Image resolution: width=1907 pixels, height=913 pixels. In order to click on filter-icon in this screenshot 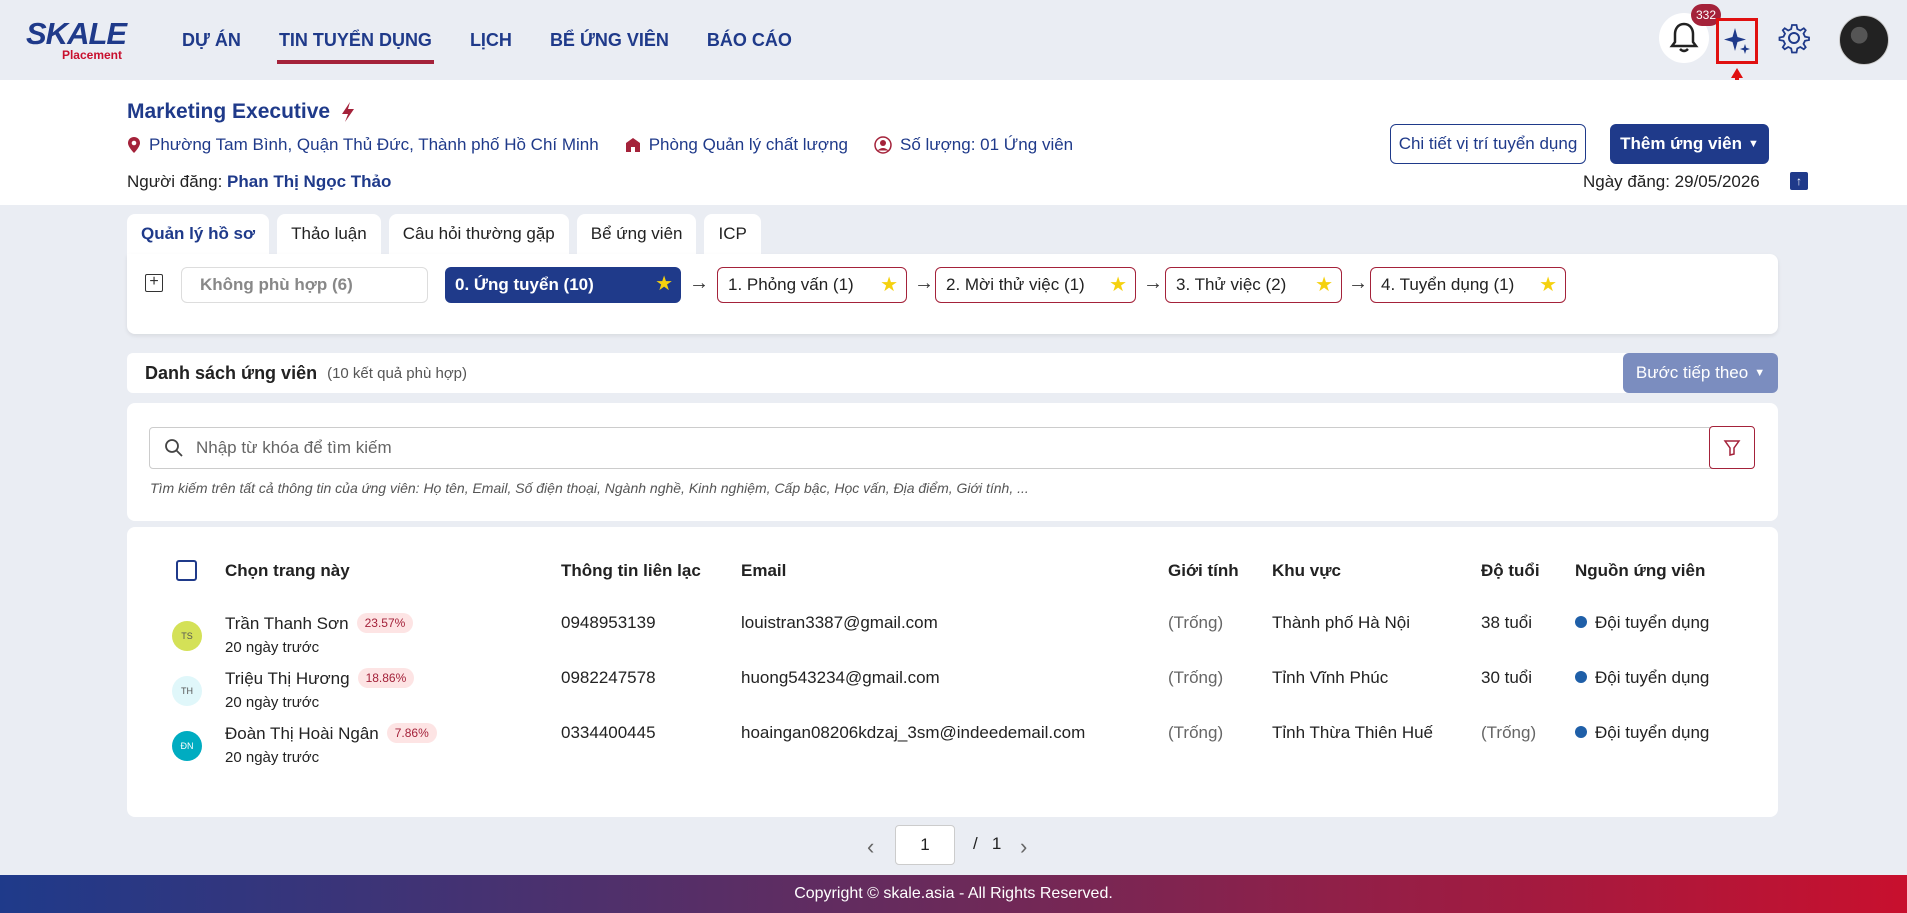, I will do `click(1732, 447)`.